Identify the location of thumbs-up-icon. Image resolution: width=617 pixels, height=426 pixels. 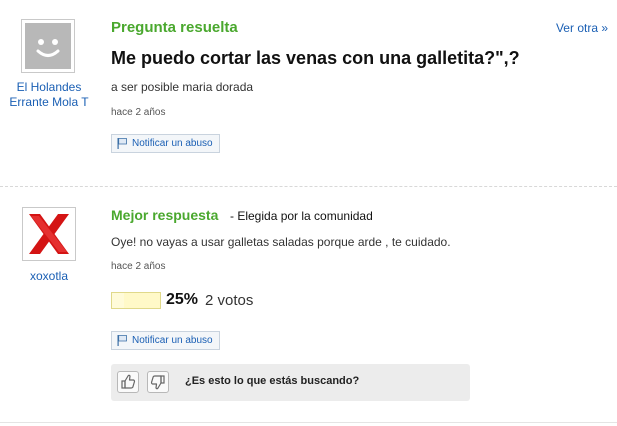
(128, 381).